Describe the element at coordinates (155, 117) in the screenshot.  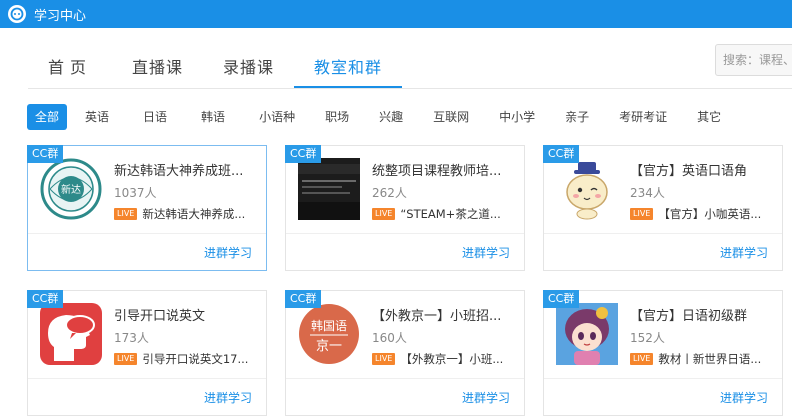
I see `category-japanese: 日语` at that location.